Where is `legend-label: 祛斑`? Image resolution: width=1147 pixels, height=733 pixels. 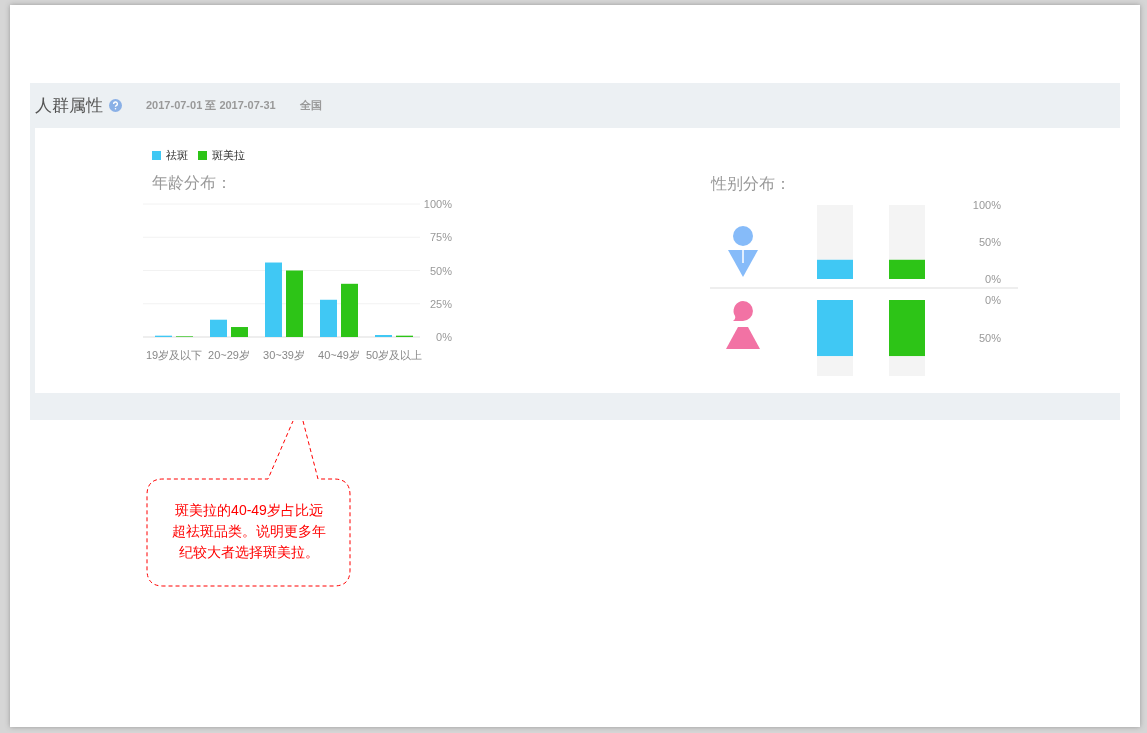
legend-label: 祛斑 is located at coordinates (177, 155).